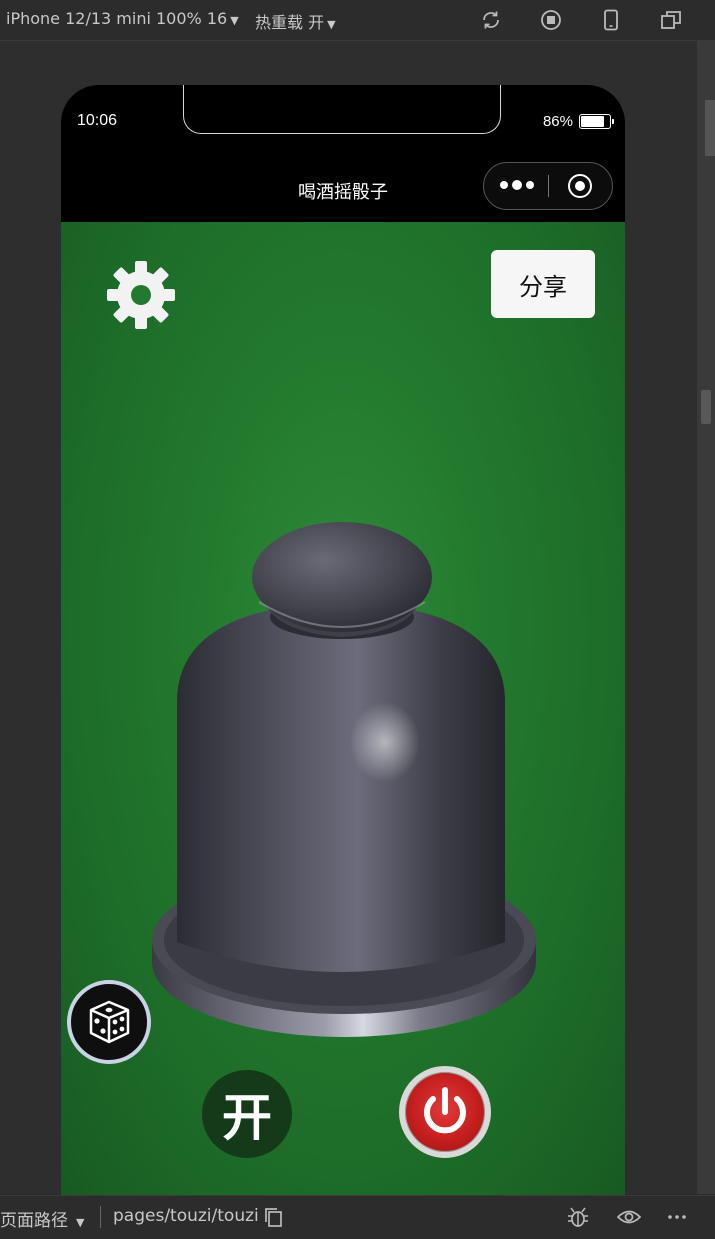  Describe the element at coordinates (117, 18) in the screenshot. I see `device-selector-label: iPhone 12/13 mini 100% 16` at that location.